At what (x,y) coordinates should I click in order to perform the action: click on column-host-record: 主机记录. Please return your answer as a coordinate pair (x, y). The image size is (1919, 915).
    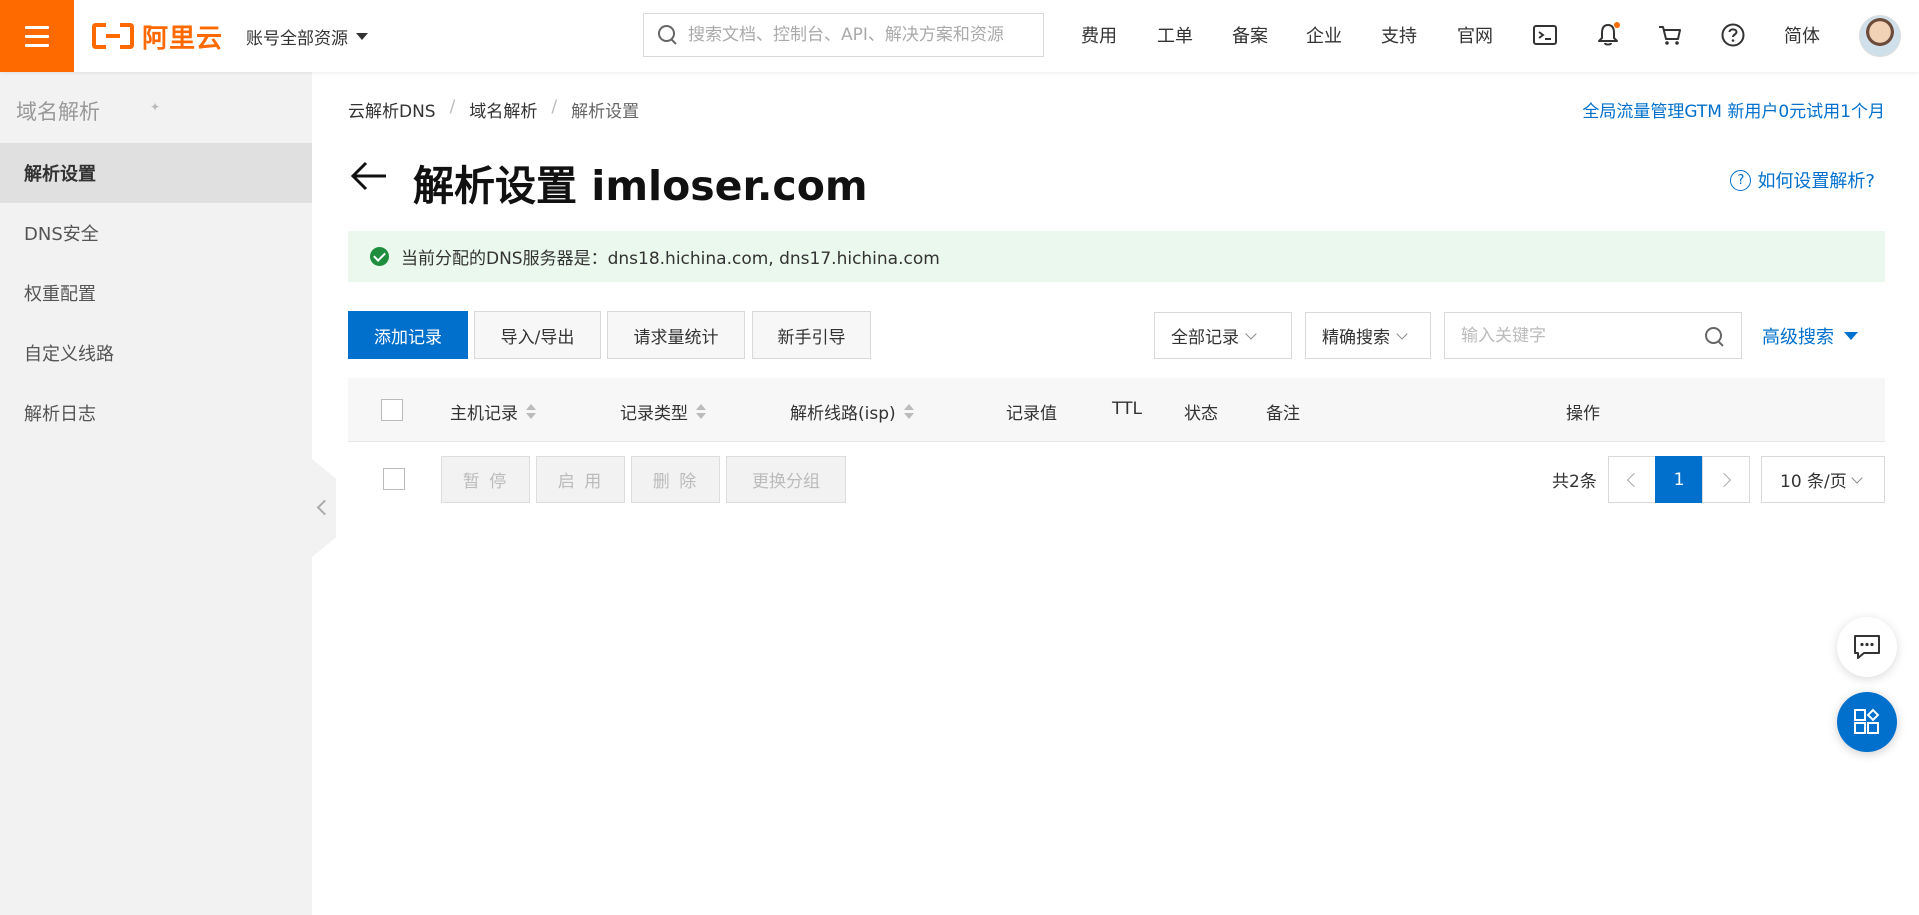
    Looking at the image, I should click on (493, 411).